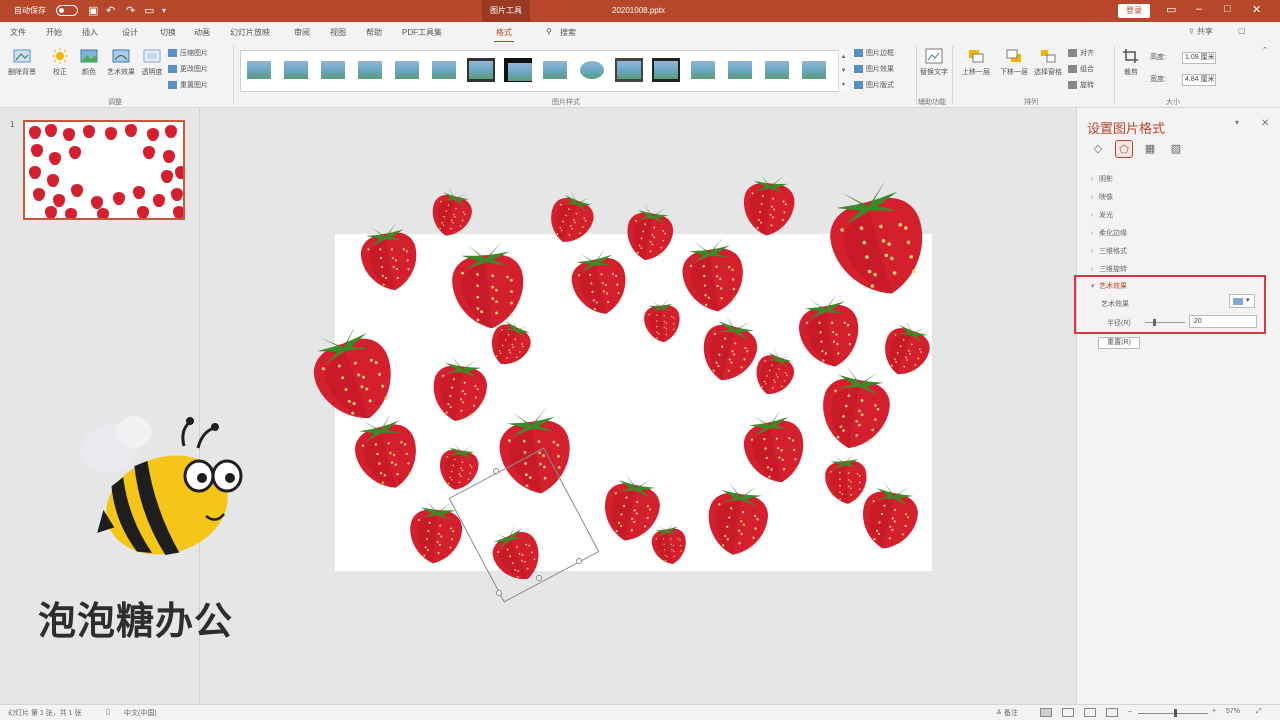 The width and height of the screenshot is (1280, 720). I want to click on section-glow: › 发光, so click(1102, 215).